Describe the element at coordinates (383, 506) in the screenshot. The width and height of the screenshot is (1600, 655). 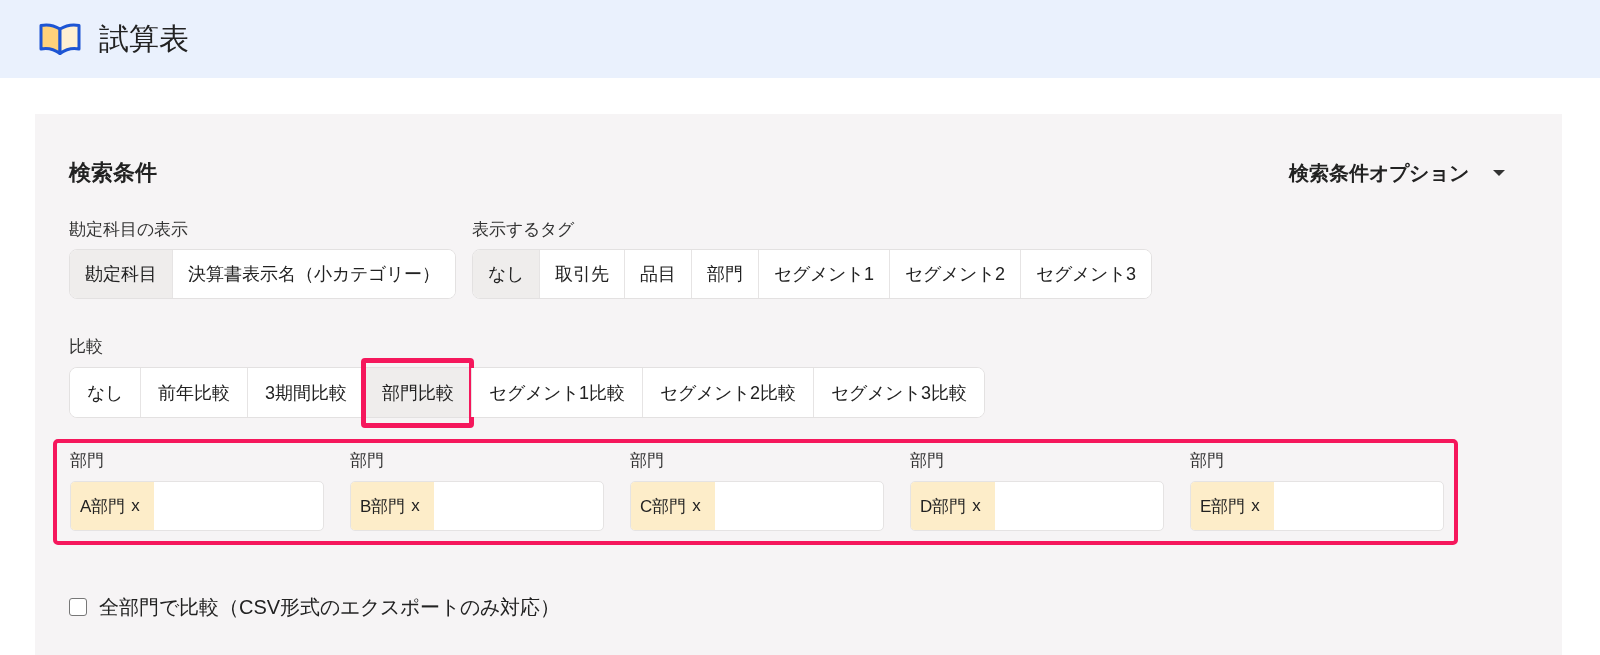
I see `tag-label: B部門` at that location.